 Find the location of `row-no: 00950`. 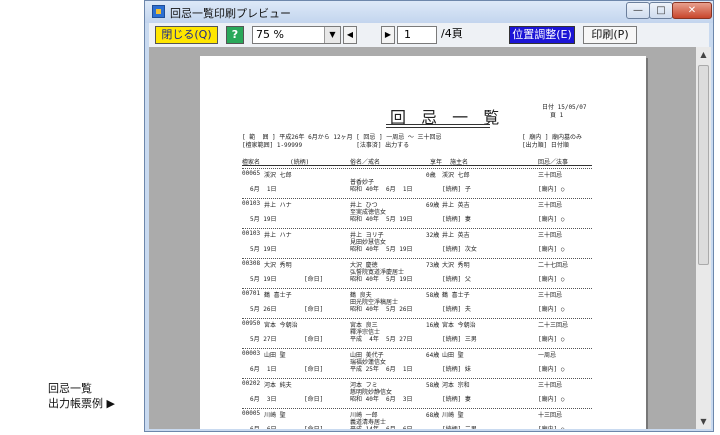

row-no: 00950 is located at coordinates (251, 323).